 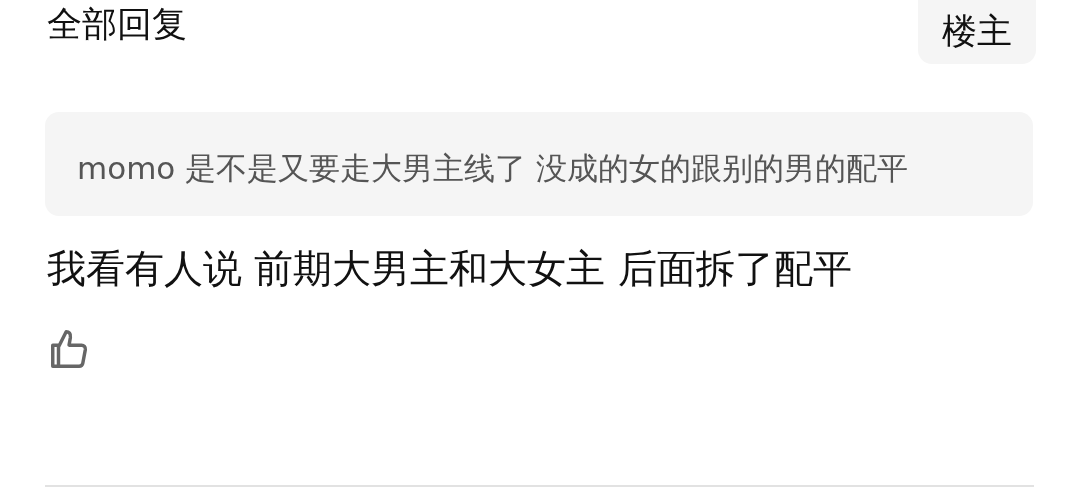 I want to click on op-filter-button: 楼主, so click(x=977, y=32).